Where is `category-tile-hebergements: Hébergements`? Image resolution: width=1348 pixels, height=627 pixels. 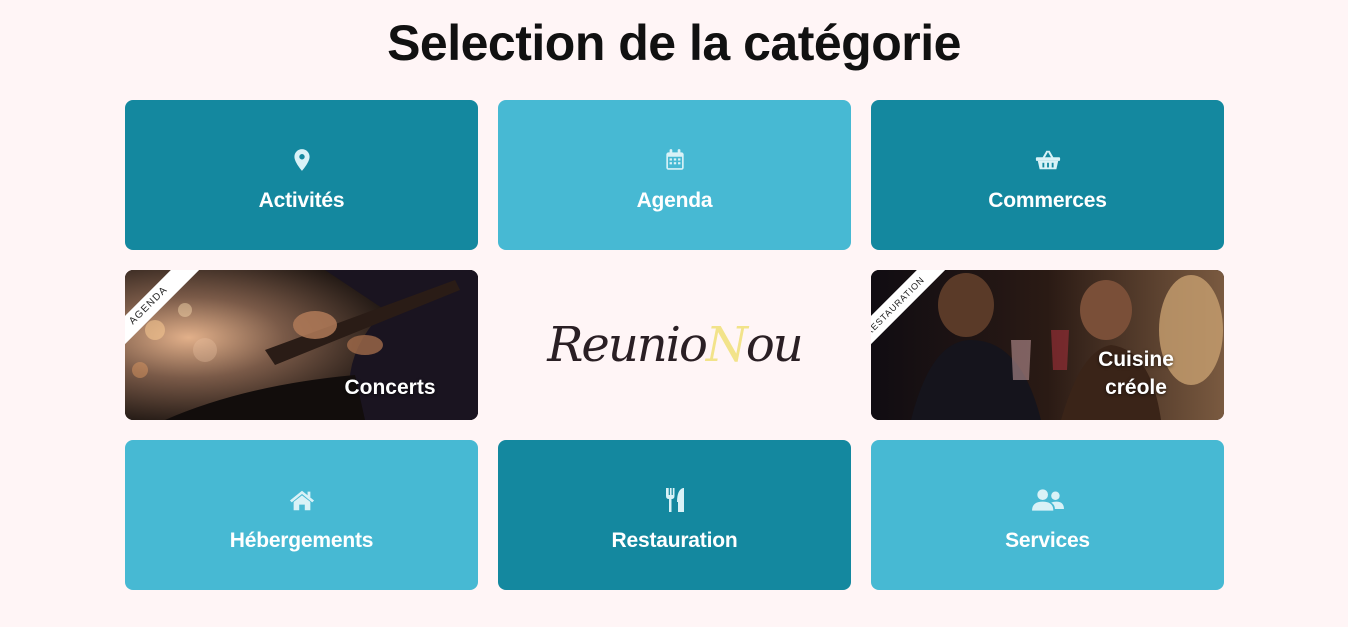 category-tile-hebergements: Hébergements is located at coordinates (301, 515).